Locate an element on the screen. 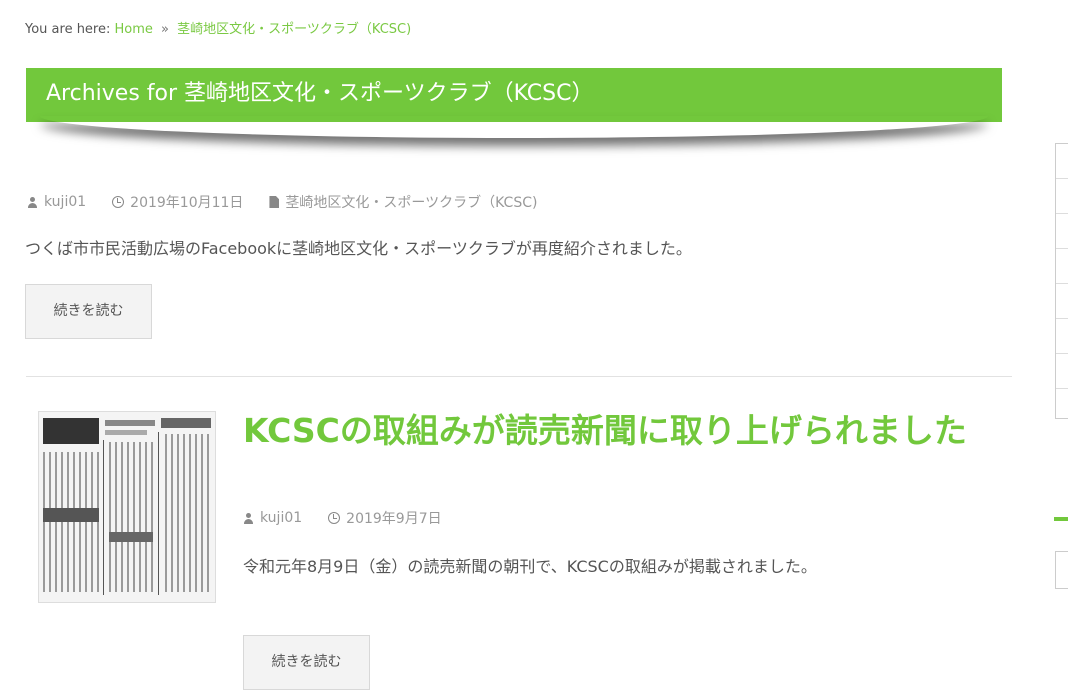  sidebar-calendar is located at coordinates (1061, 281).